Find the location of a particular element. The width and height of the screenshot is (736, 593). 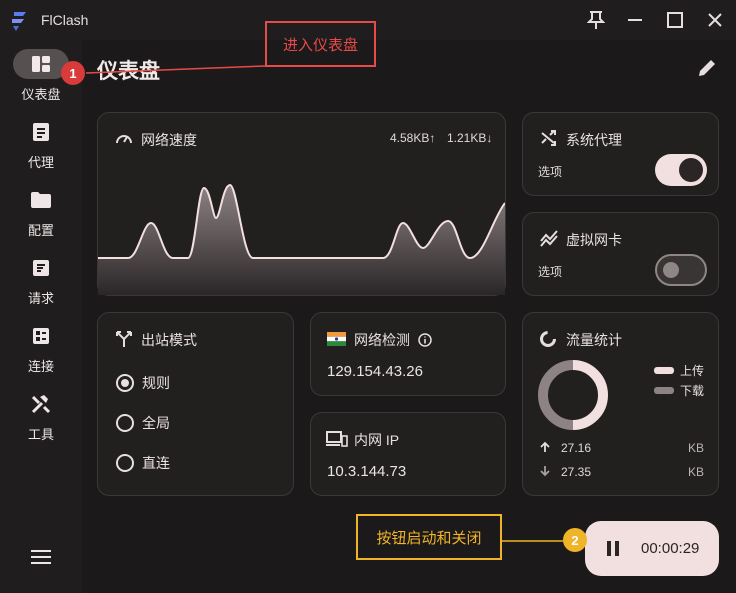

annotation-label-1: 进入仪表盘 is located at coordinates (320, 44).